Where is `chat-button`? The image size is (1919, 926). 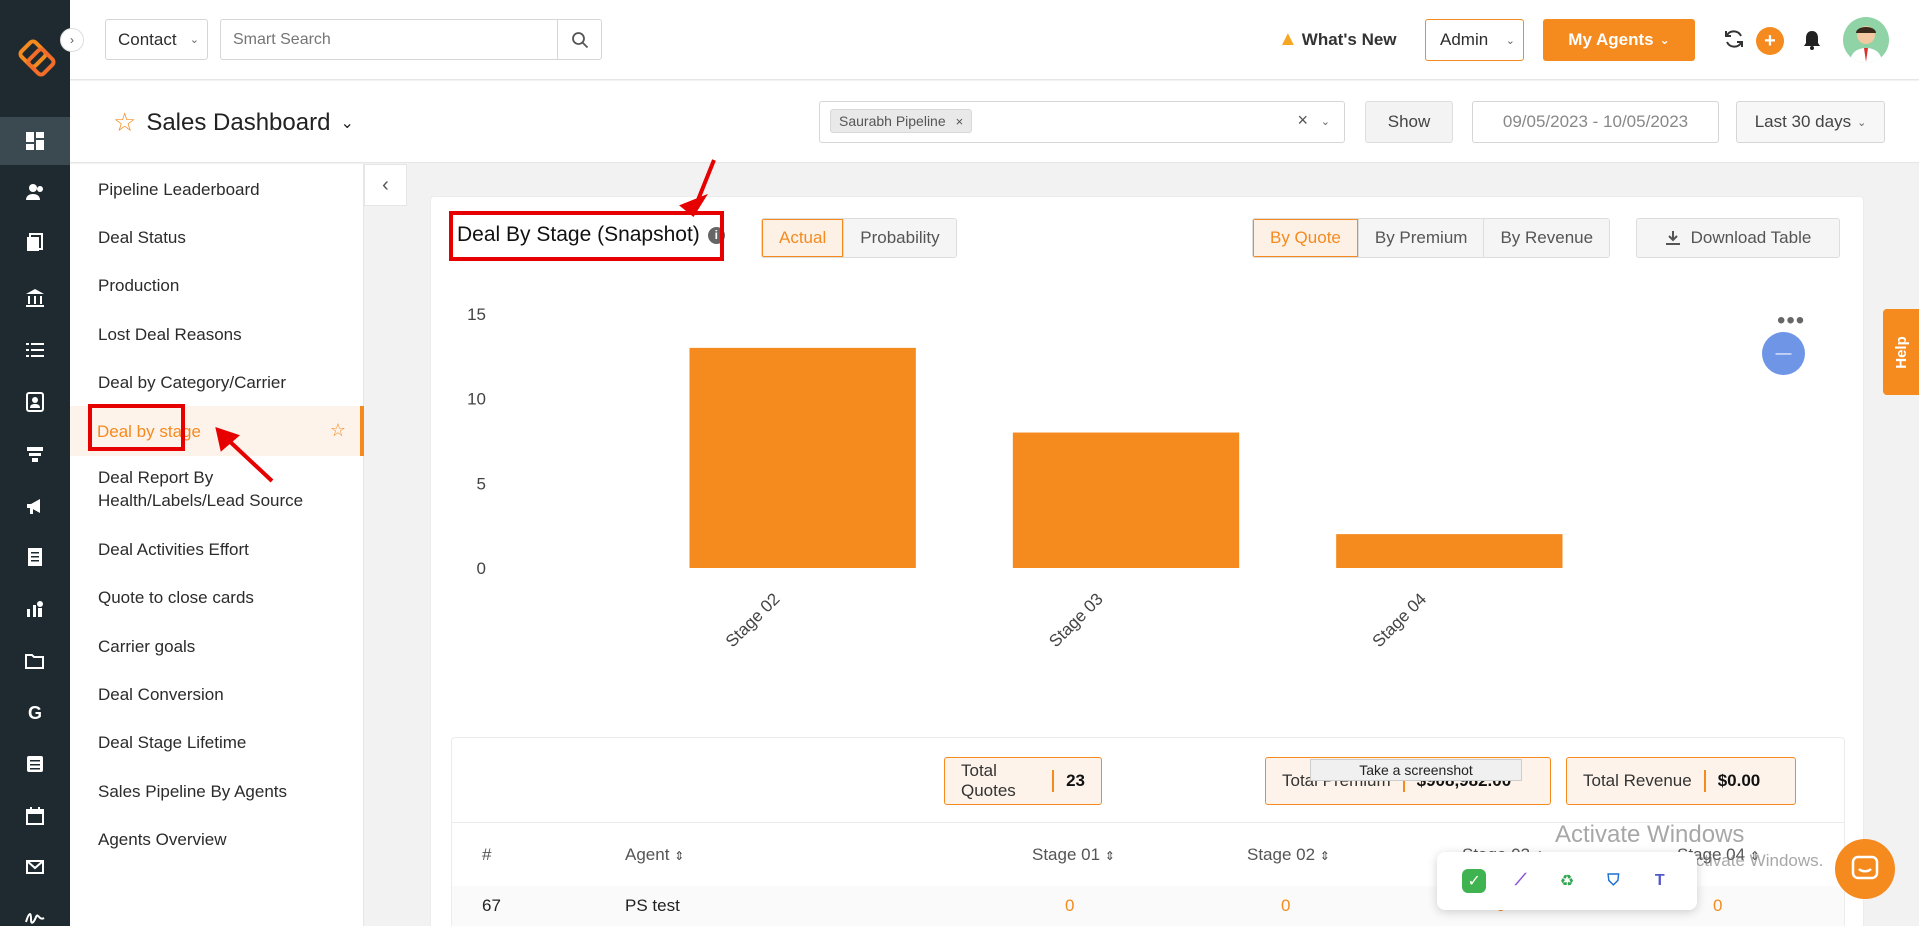
chat-button is located at coordinates (1865, 869).